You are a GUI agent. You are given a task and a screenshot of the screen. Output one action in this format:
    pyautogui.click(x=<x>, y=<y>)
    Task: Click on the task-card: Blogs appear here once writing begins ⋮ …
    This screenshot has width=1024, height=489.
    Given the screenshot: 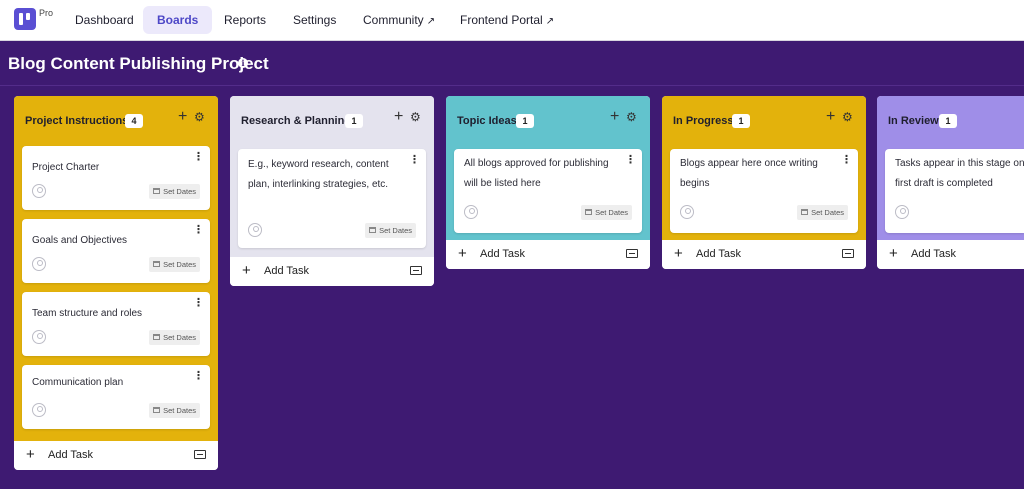 What is the action you would take?
    pyautogui.click(x=764, y=191)
    